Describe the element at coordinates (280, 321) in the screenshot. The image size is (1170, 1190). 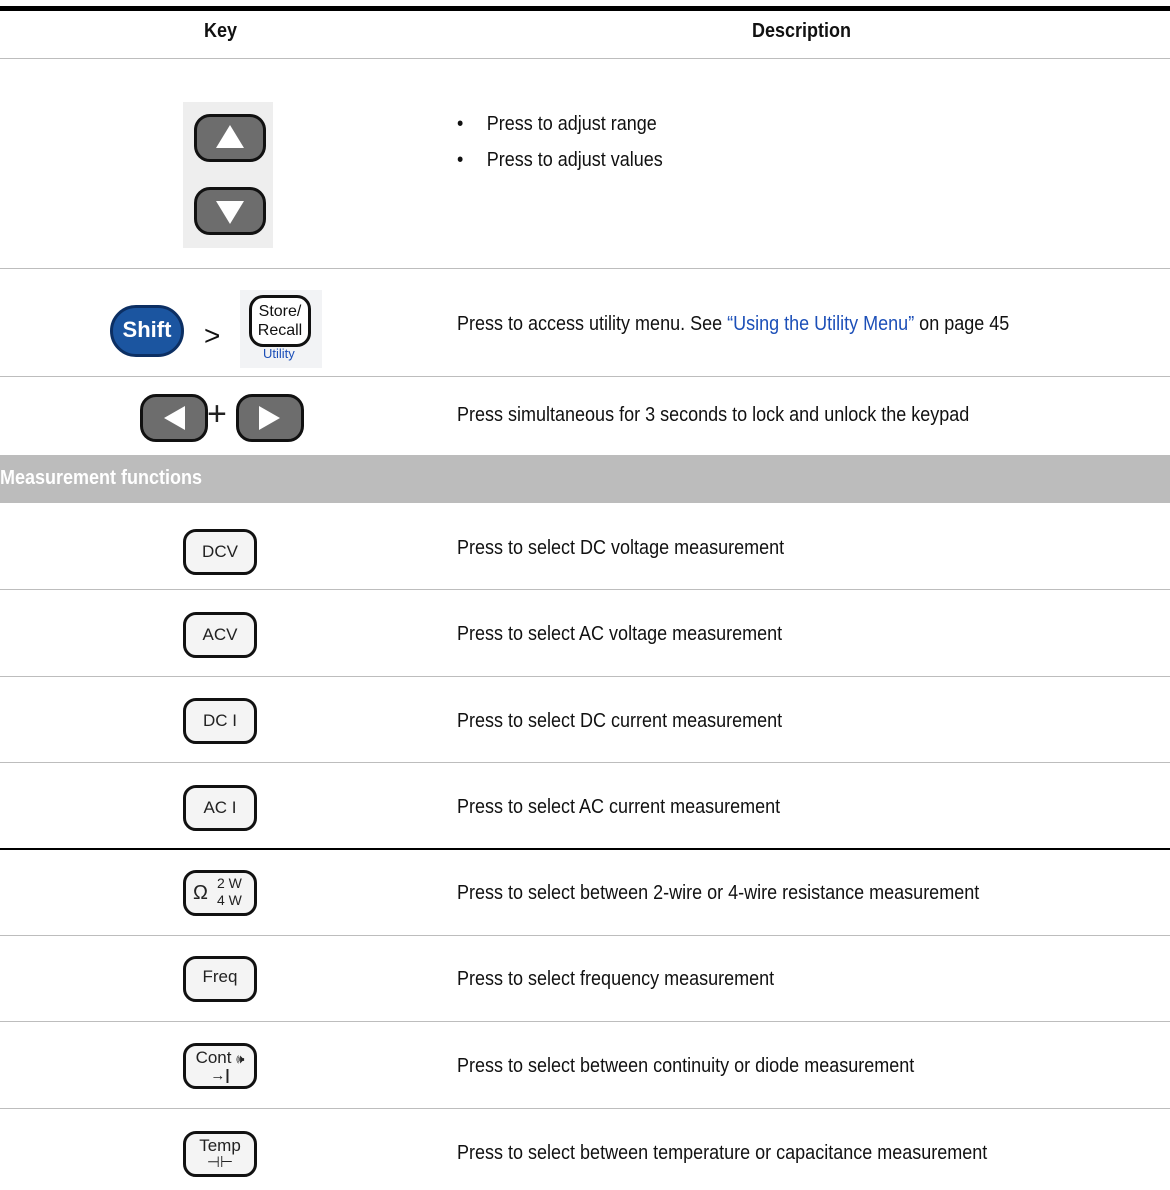
I see `store-recall-key: Store/ Recall` at that location.